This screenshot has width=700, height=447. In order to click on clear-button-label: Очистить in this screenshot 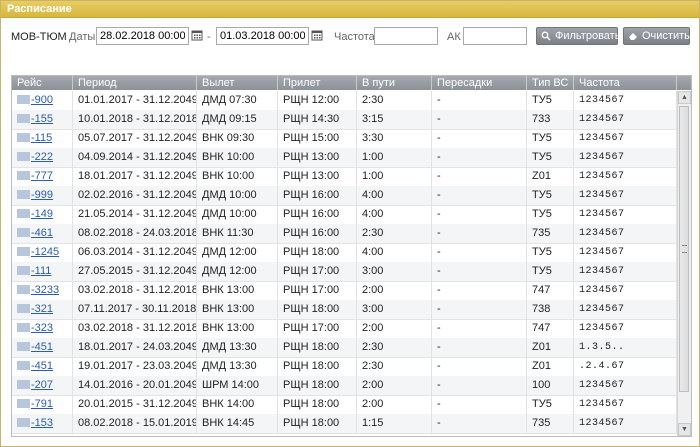, I will do `click(666, 36)`.